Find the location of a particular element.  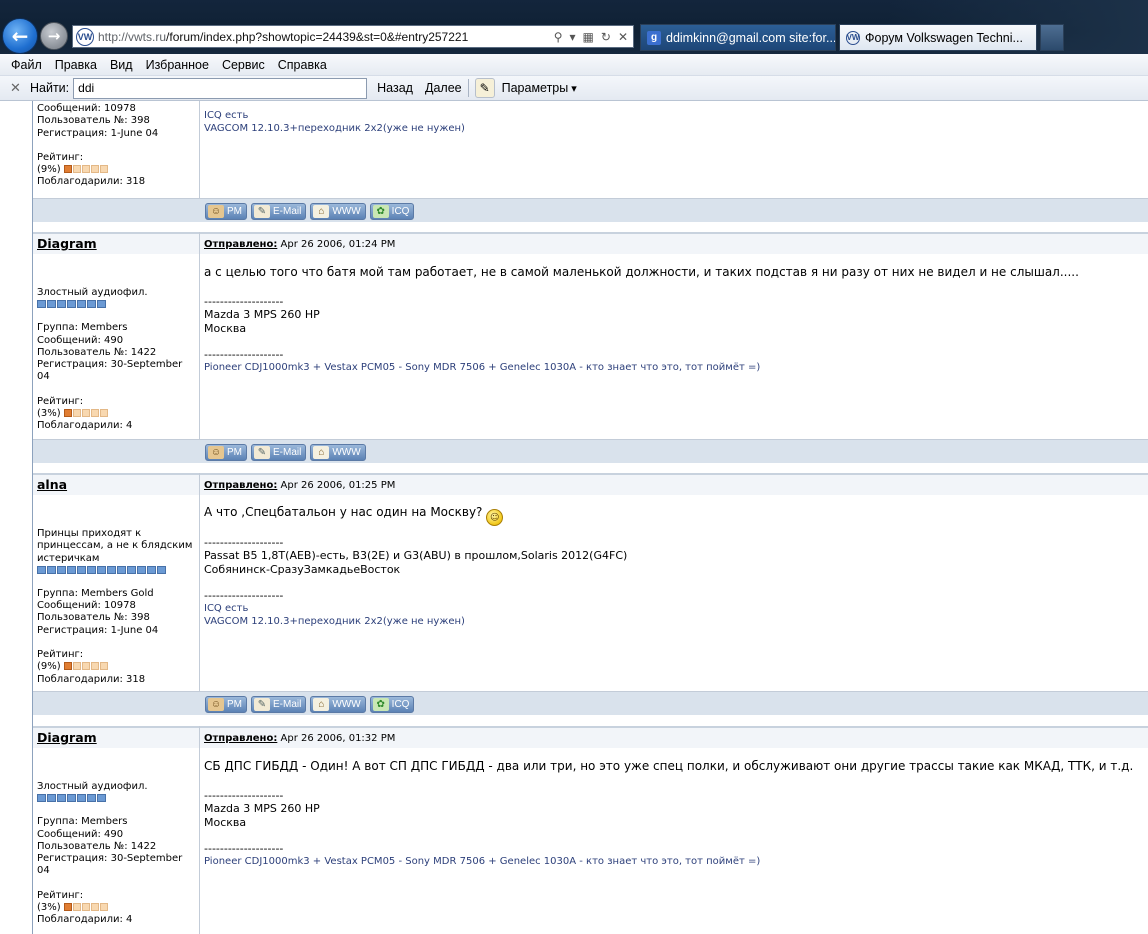

address-tools: ⚲ ▾ ▦ ↻ ✕ is located at coordinates (593, 37).